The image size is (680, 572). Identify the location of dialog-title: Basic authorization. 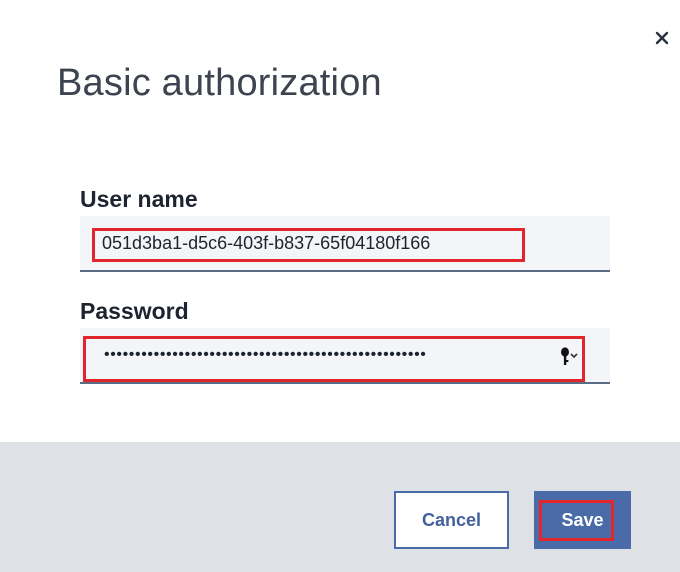
(219, 83).